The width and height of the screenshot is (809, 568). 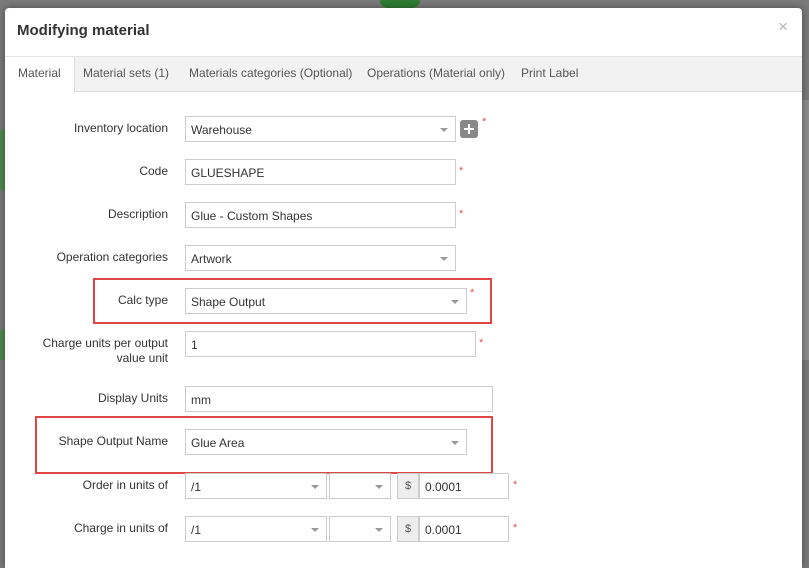 What do you see at coordinates (320, 129) in the screenshot?
I see `inventory-location-select: Warehouse` at bounding box center [320, 129].